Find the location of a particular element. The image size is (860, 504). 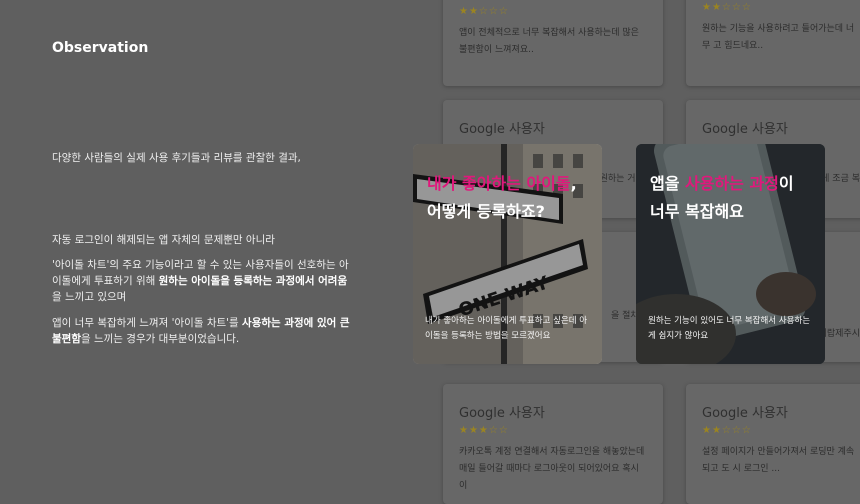

review-text: 앱이 전체적으로 너무 복잡해서 사용하는데 많은 불편함이 느껴져요.. is located at coordinates (549, 41).